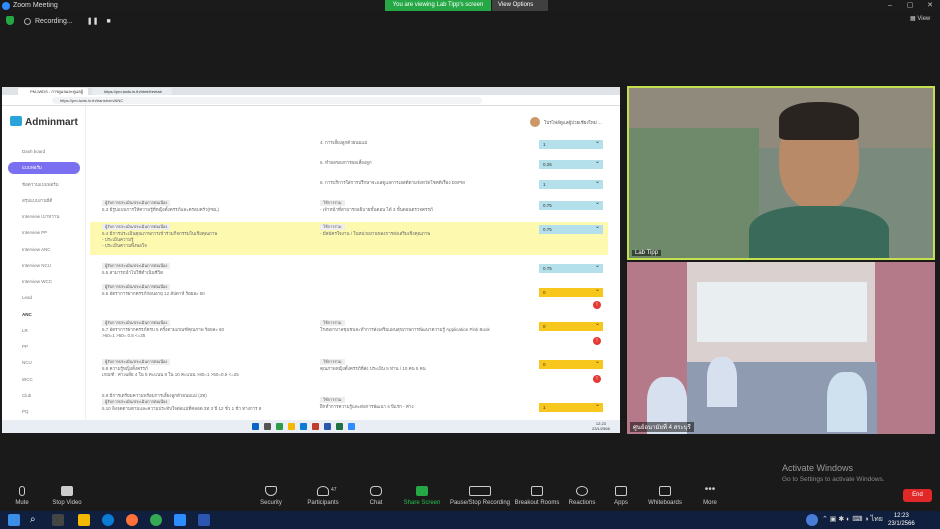  What do you see at coordinates (315, 426) in the screenshot?
I see `app-icon` at bounding box center [315, 426].